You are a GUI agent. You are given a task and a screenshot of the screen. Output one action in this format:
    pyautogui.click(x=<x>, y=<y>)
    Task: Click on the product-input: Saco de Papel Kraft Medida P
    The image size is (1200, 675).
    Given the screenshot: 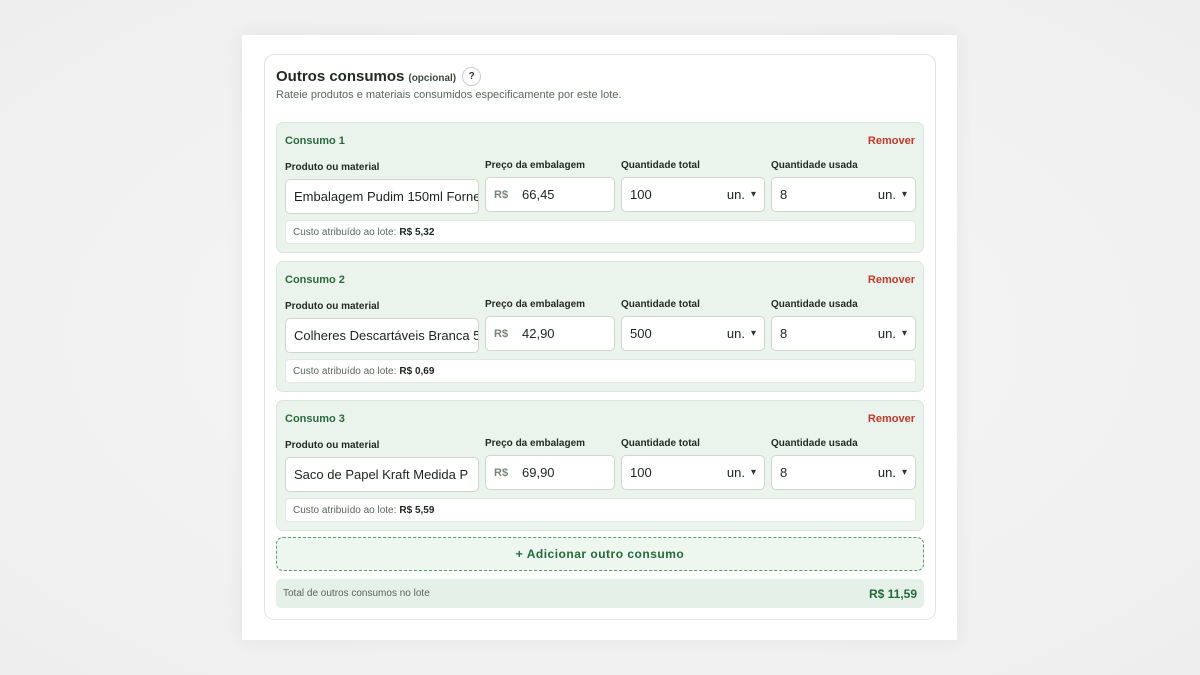 What is the action you would take?
    pyautogui.click(x=382, y=474)
    